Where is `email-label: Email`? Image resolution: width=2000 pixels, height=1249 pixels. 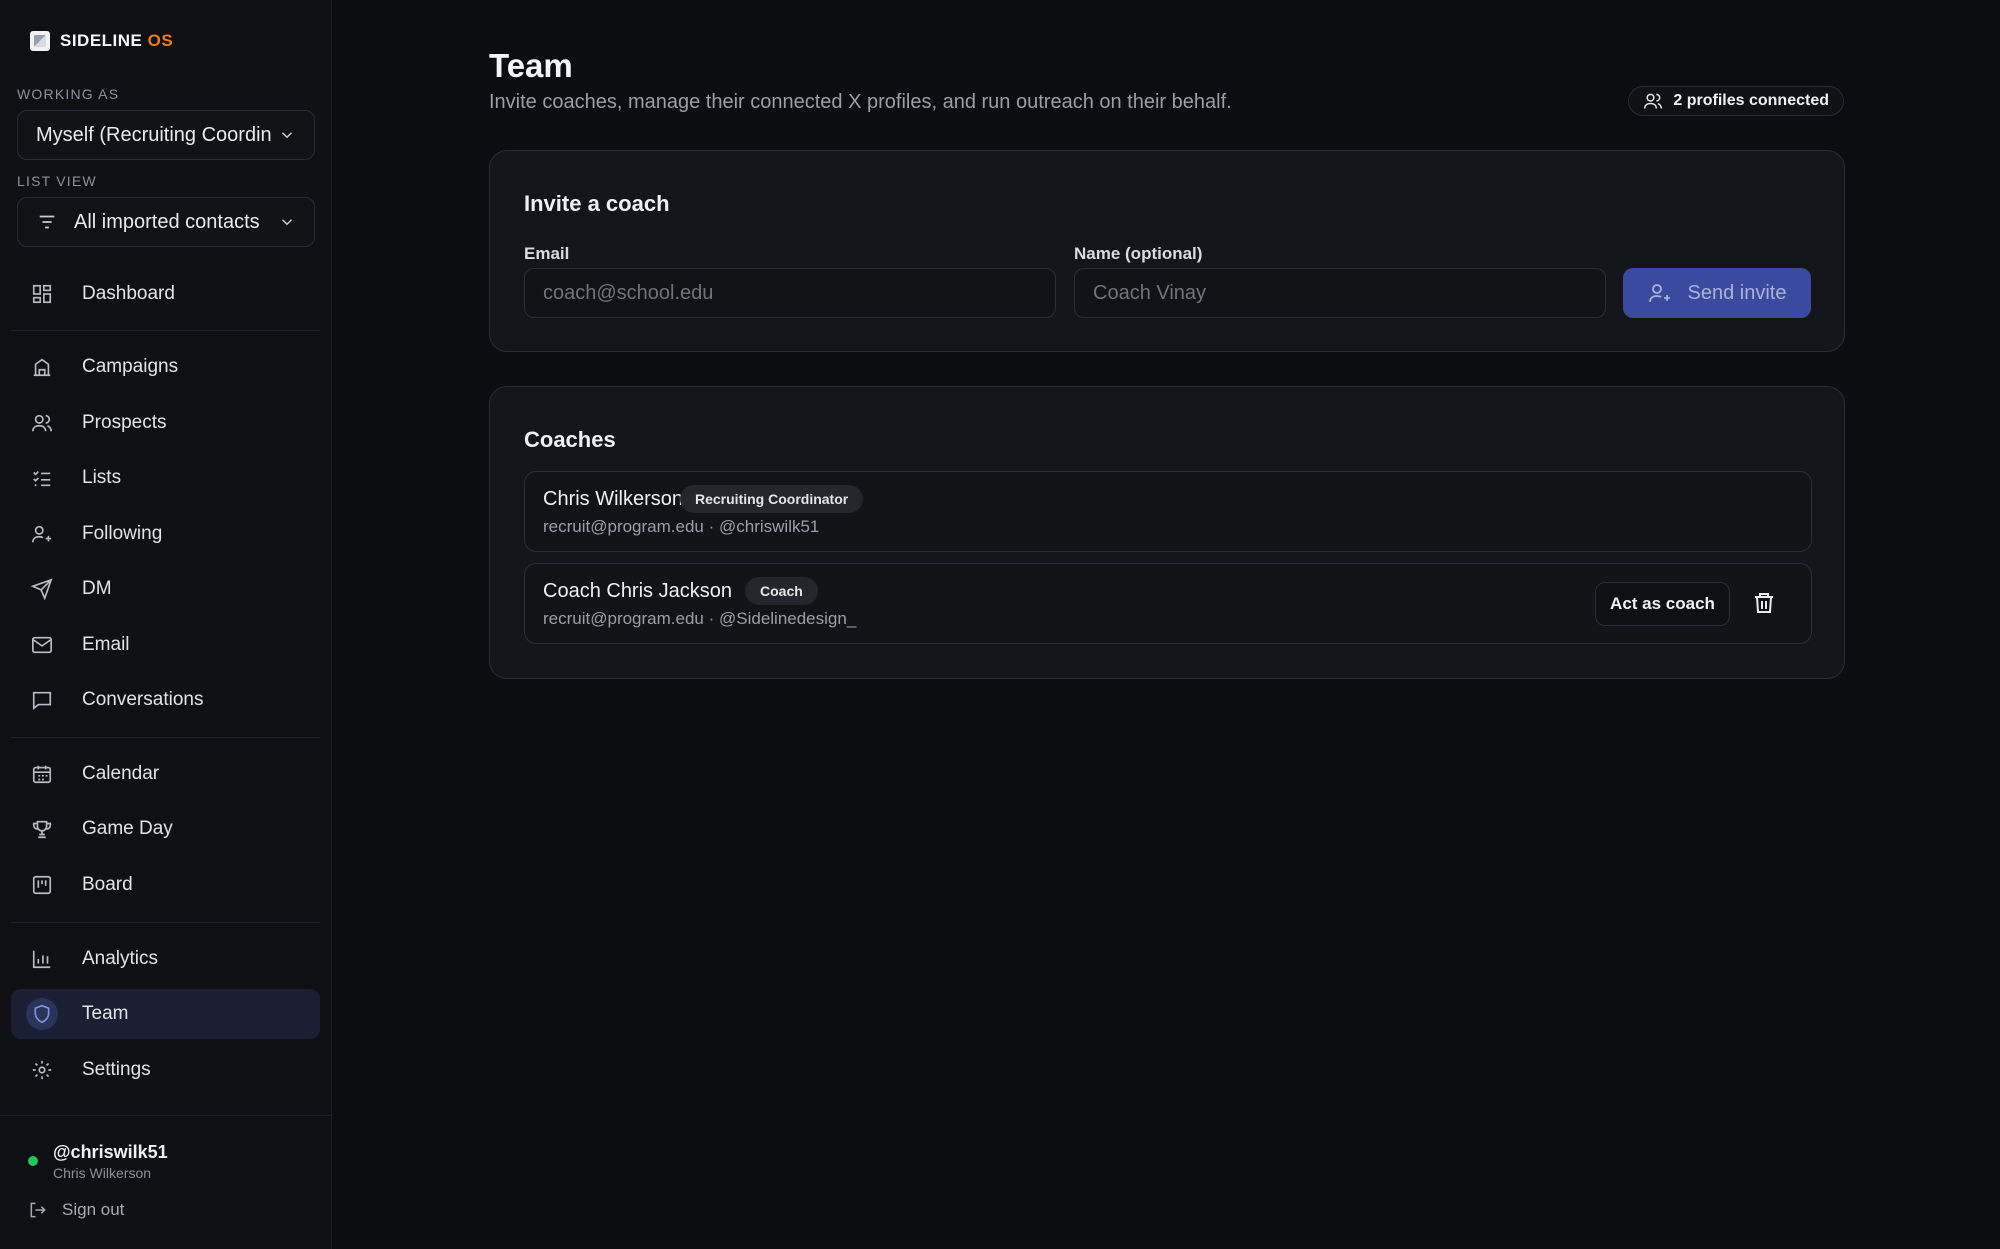 email-label: Email is located at coordinates (547, 253).